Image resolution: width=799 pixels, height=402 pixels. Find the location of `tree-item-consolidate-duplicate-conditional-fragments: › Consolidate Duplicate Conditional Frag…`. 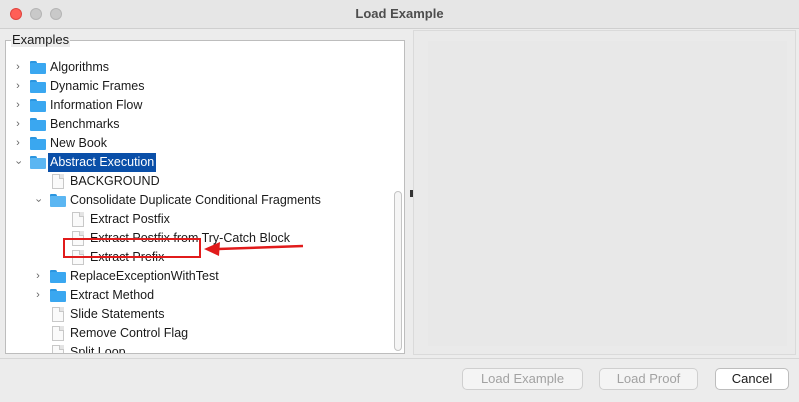

tree-item-consolidate-duplicate-conditional-fragments: › Consolidate Duplicate Conditional Frag… is located at coordinates (204, 200).